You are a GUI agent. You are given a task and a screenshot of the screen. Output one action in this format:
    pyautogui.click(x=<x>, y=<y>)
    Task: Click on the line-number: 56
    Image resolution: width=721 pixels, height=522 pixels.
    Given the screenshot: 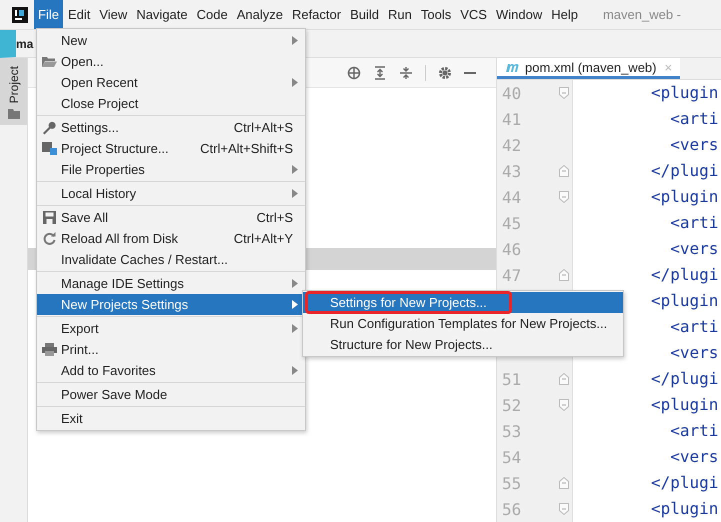 What is the action you would take?
    pyautogui.click(x=512, y=509)
    